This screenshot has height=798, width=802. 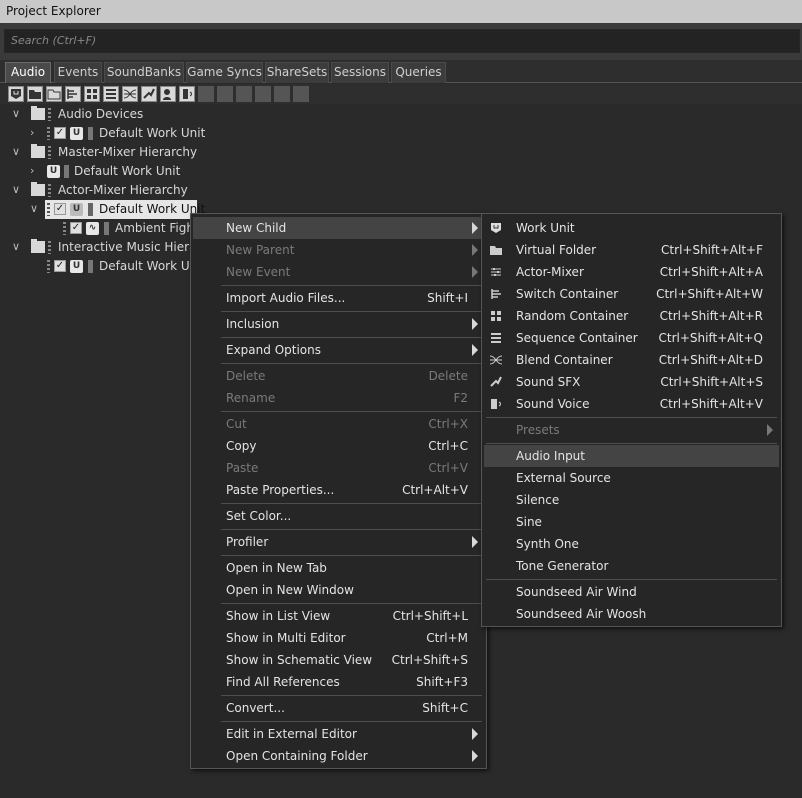 I want to click on submenu-item-sound-voice: Sound Voice Ctrl+Shift+Alt+V, so click(x=631, y=404).